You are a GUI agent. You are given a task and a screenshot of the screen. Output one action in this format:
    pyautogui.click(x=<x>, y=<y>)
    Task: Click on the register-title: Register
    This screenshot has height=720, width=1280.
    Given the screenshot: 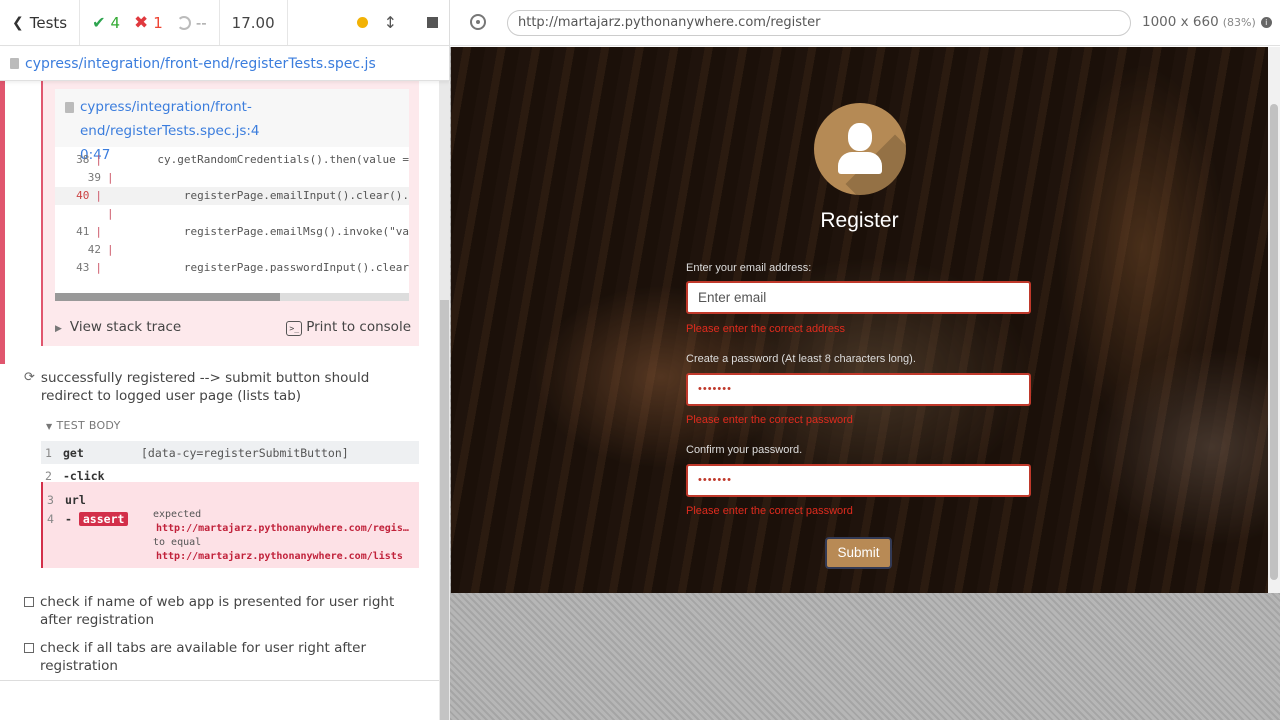 What is the action you would take?
    pyautogui.click(x=859, y=220)
    